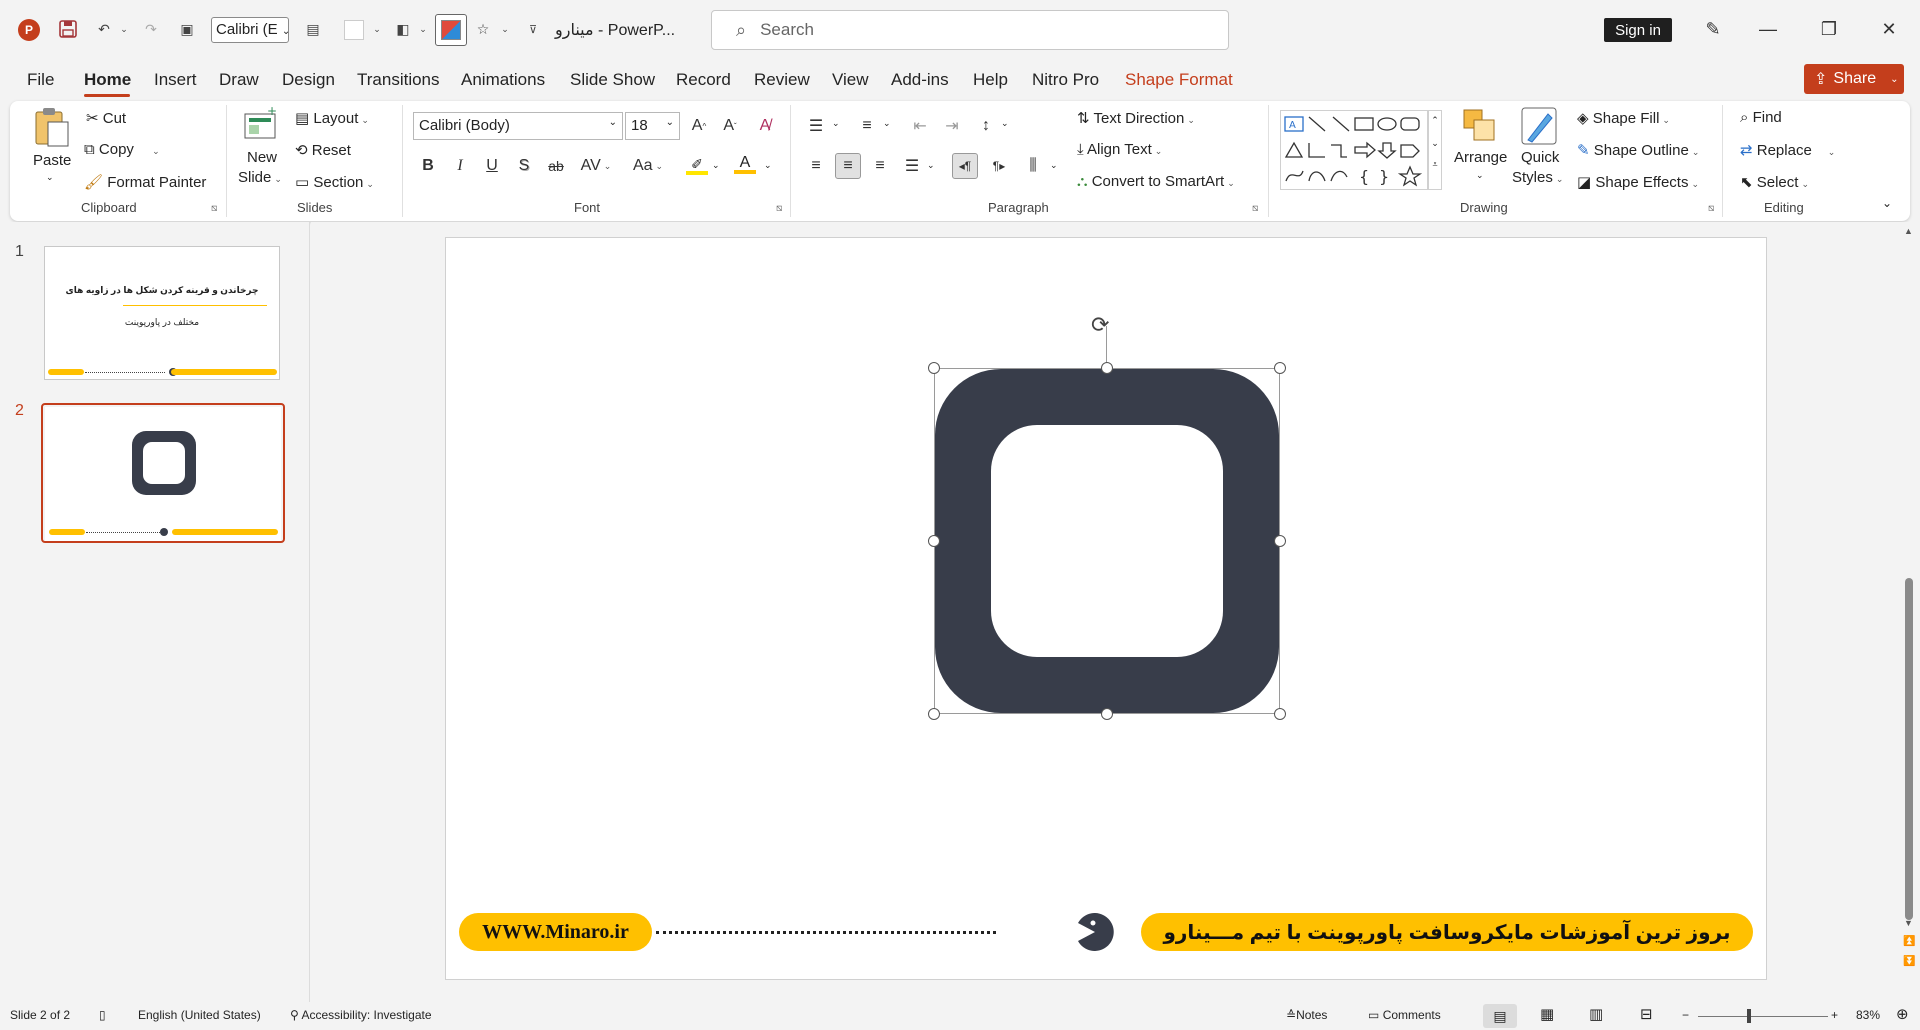 The image size is (1920, 1030). Describe the element at coordinates (1136, 118) in the screenshot. I see `text-direction-button: ⇅ Text Direction ⌄` at that location.